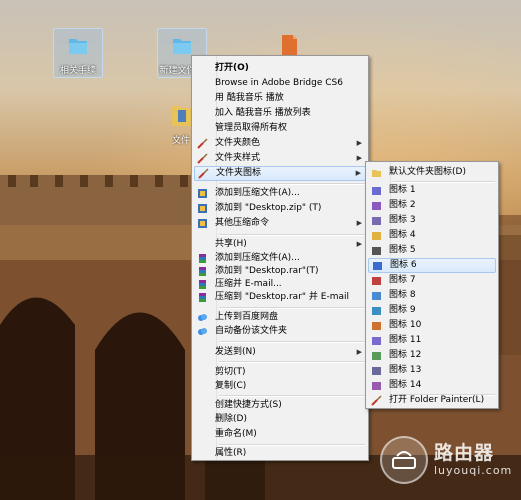 The height and width of the screenshot is (500, 521). I want to click on menu-item-label: 图标 3, so click(402, 220).